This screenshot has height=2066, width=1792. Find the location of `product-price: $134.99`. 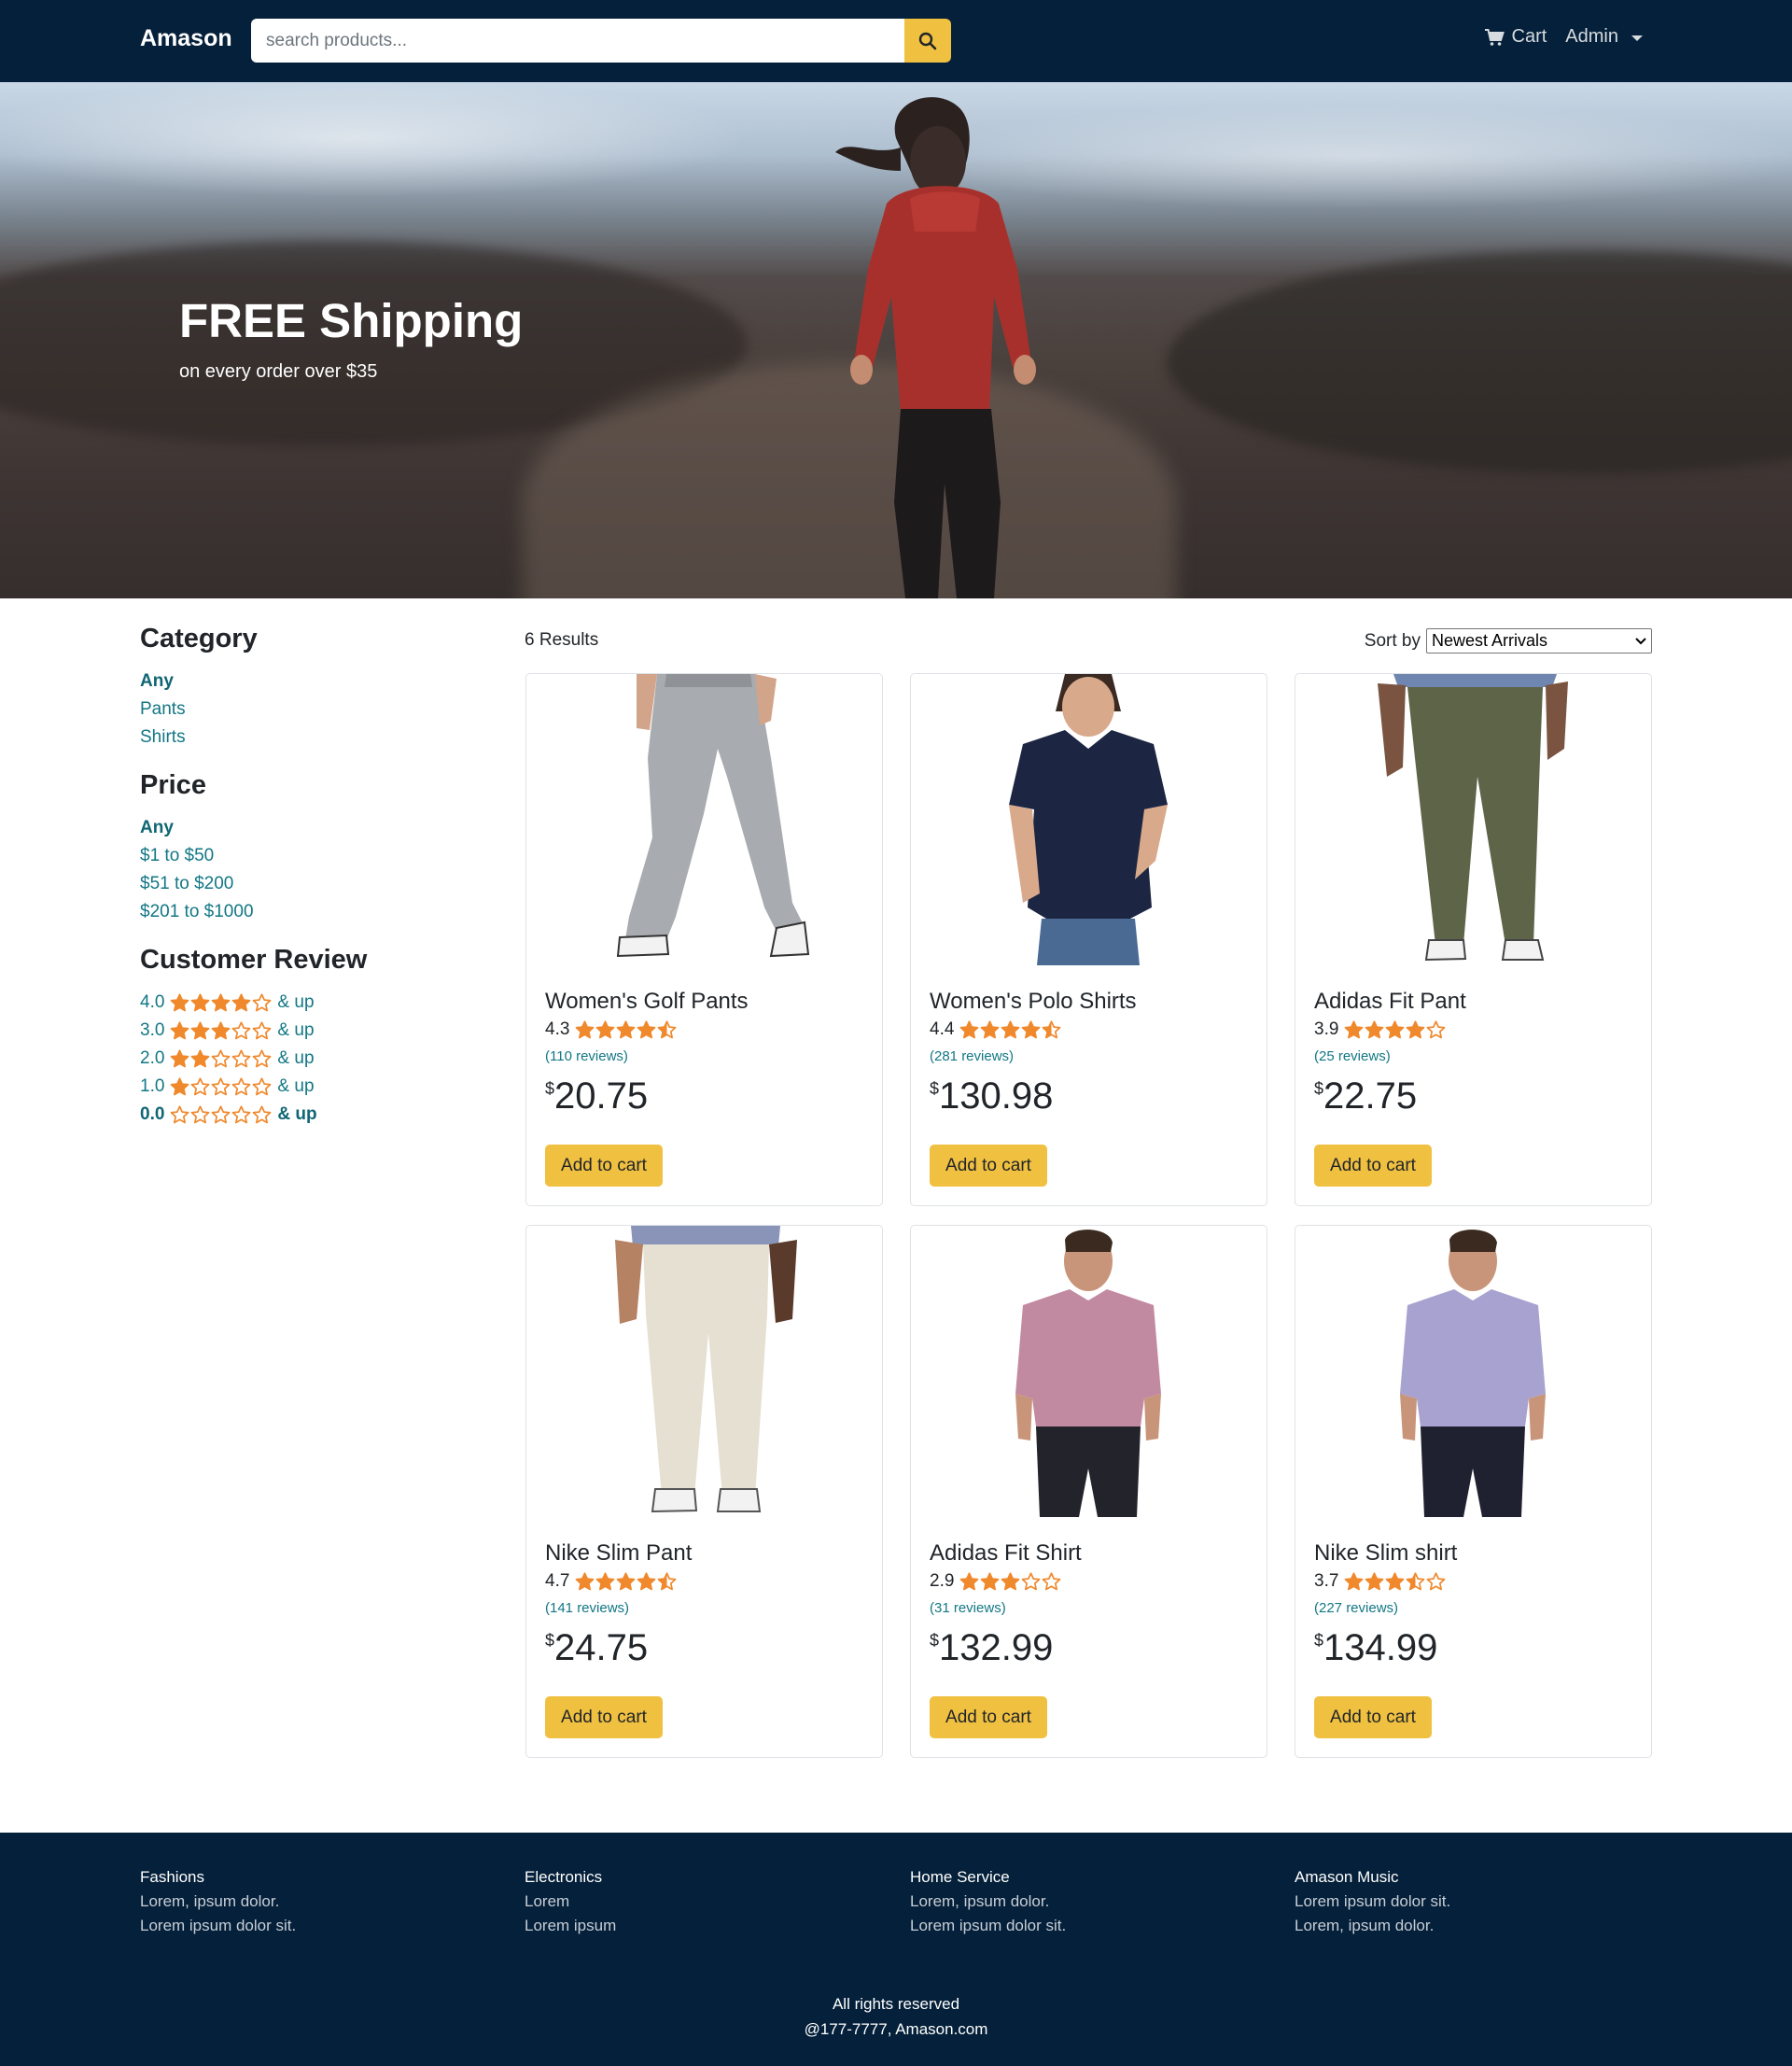

product-price: $134.99 is located at coordinates (1375, 1648).